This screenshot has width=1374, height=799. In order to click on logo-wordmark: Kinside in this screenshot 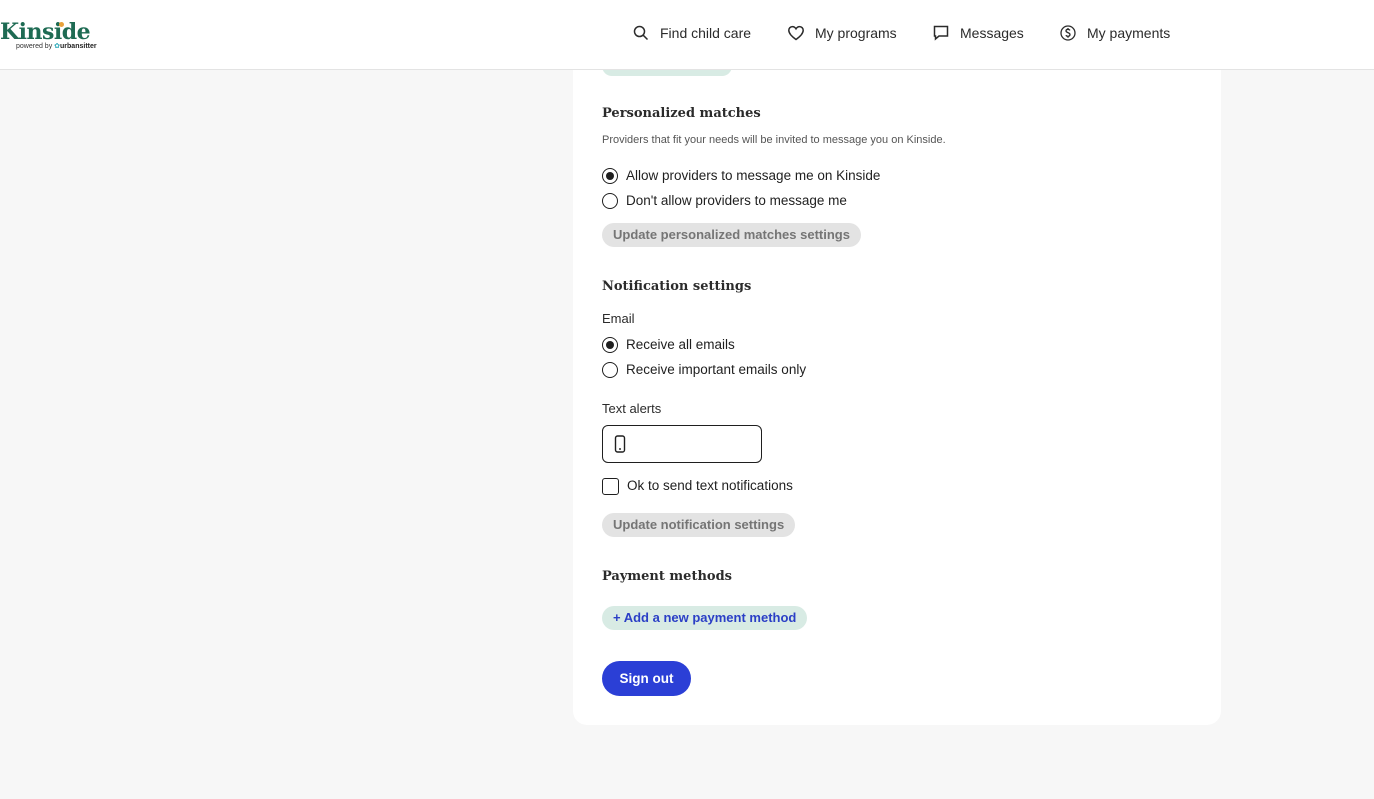, I will do `click(45, 32)`.